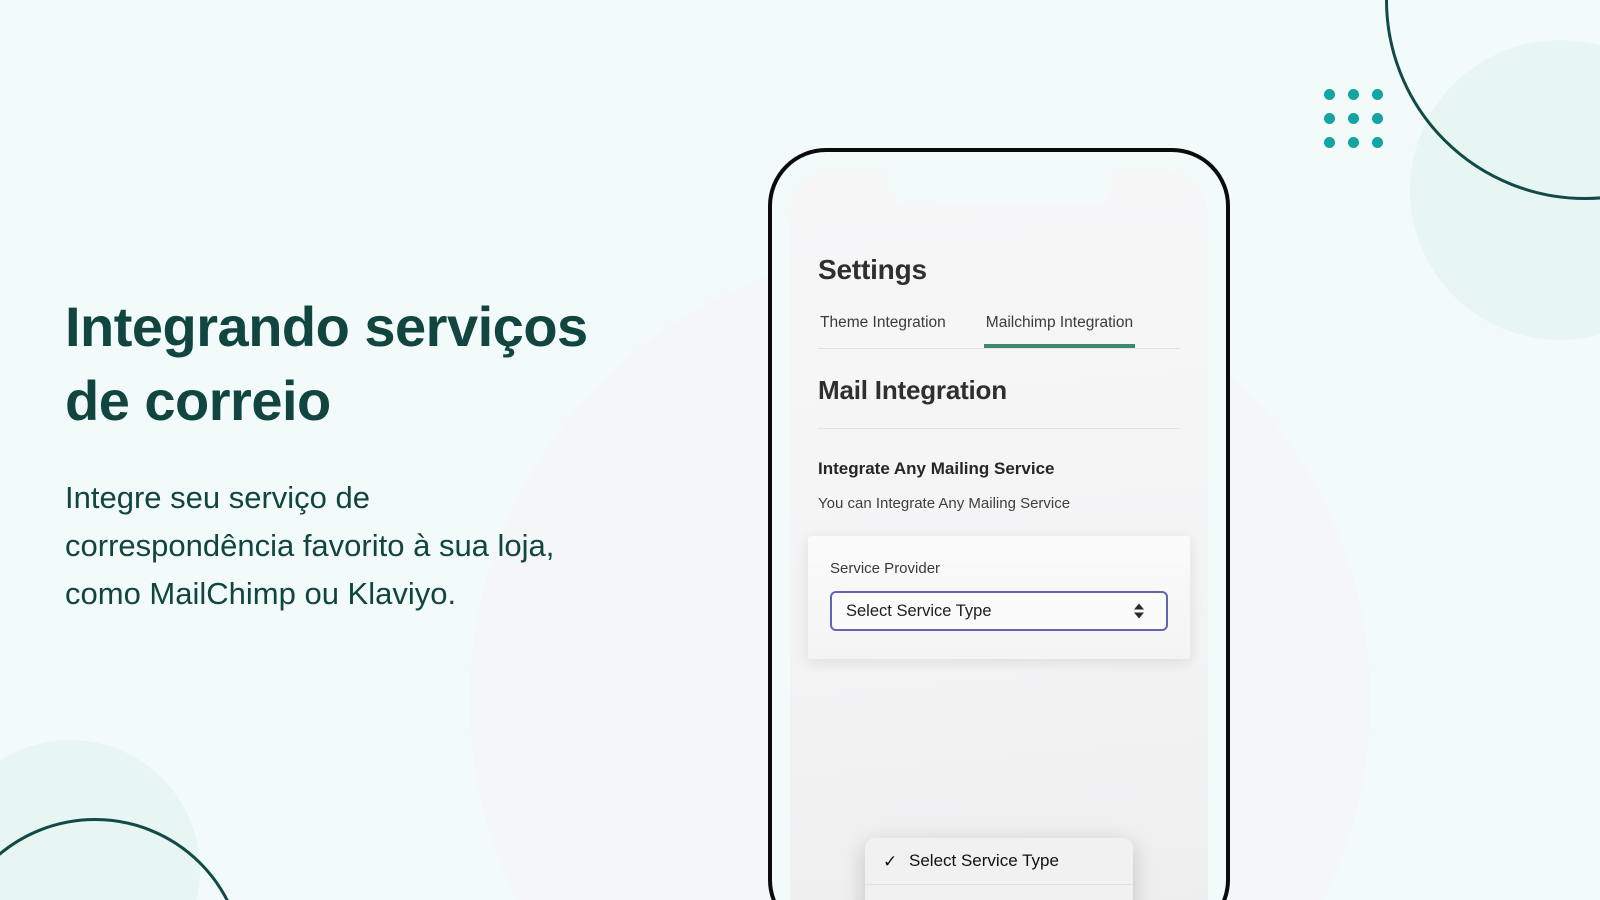  What do you see at coordinates (1139, 615) in the screenshot?
I see `chevron-down-icon` at bounding box center [1139, 615].